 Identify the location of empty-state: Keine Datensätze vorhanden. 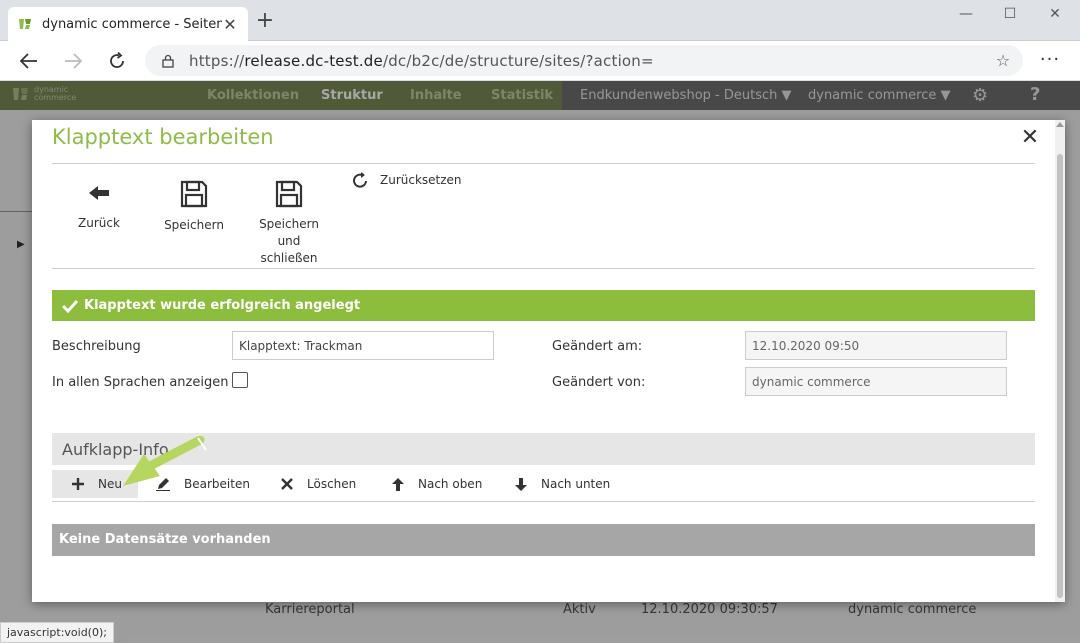
(543, 540).